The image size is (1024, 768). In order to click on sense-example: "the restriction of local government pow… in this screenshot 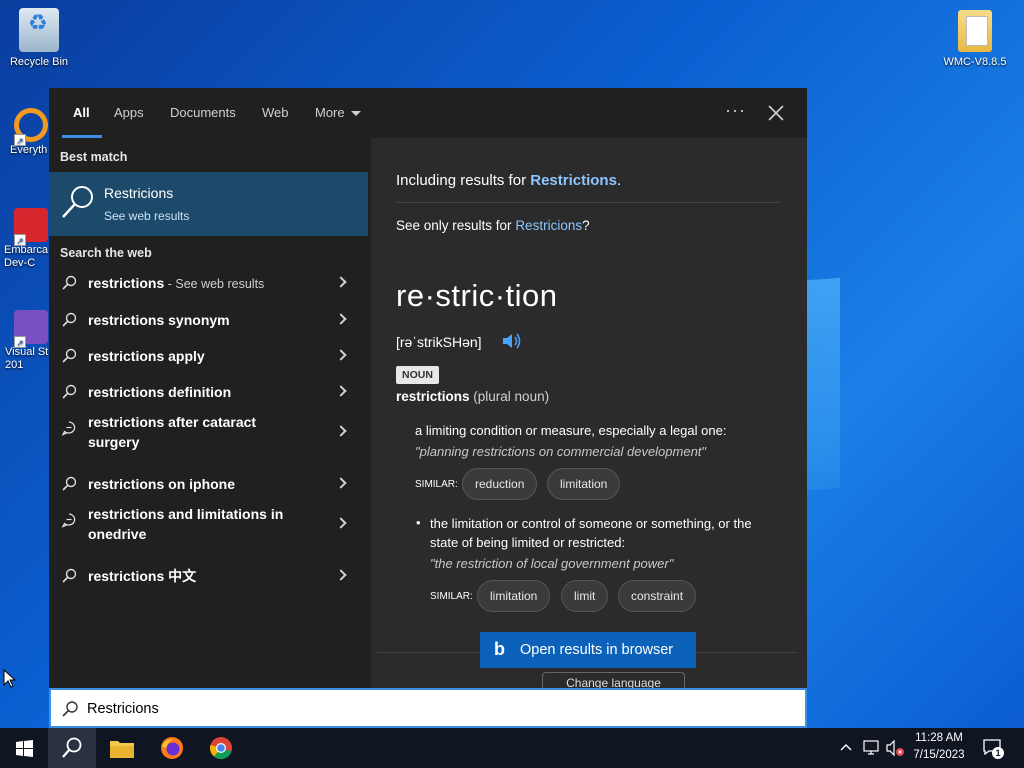, I will do `click(552, 563)`.